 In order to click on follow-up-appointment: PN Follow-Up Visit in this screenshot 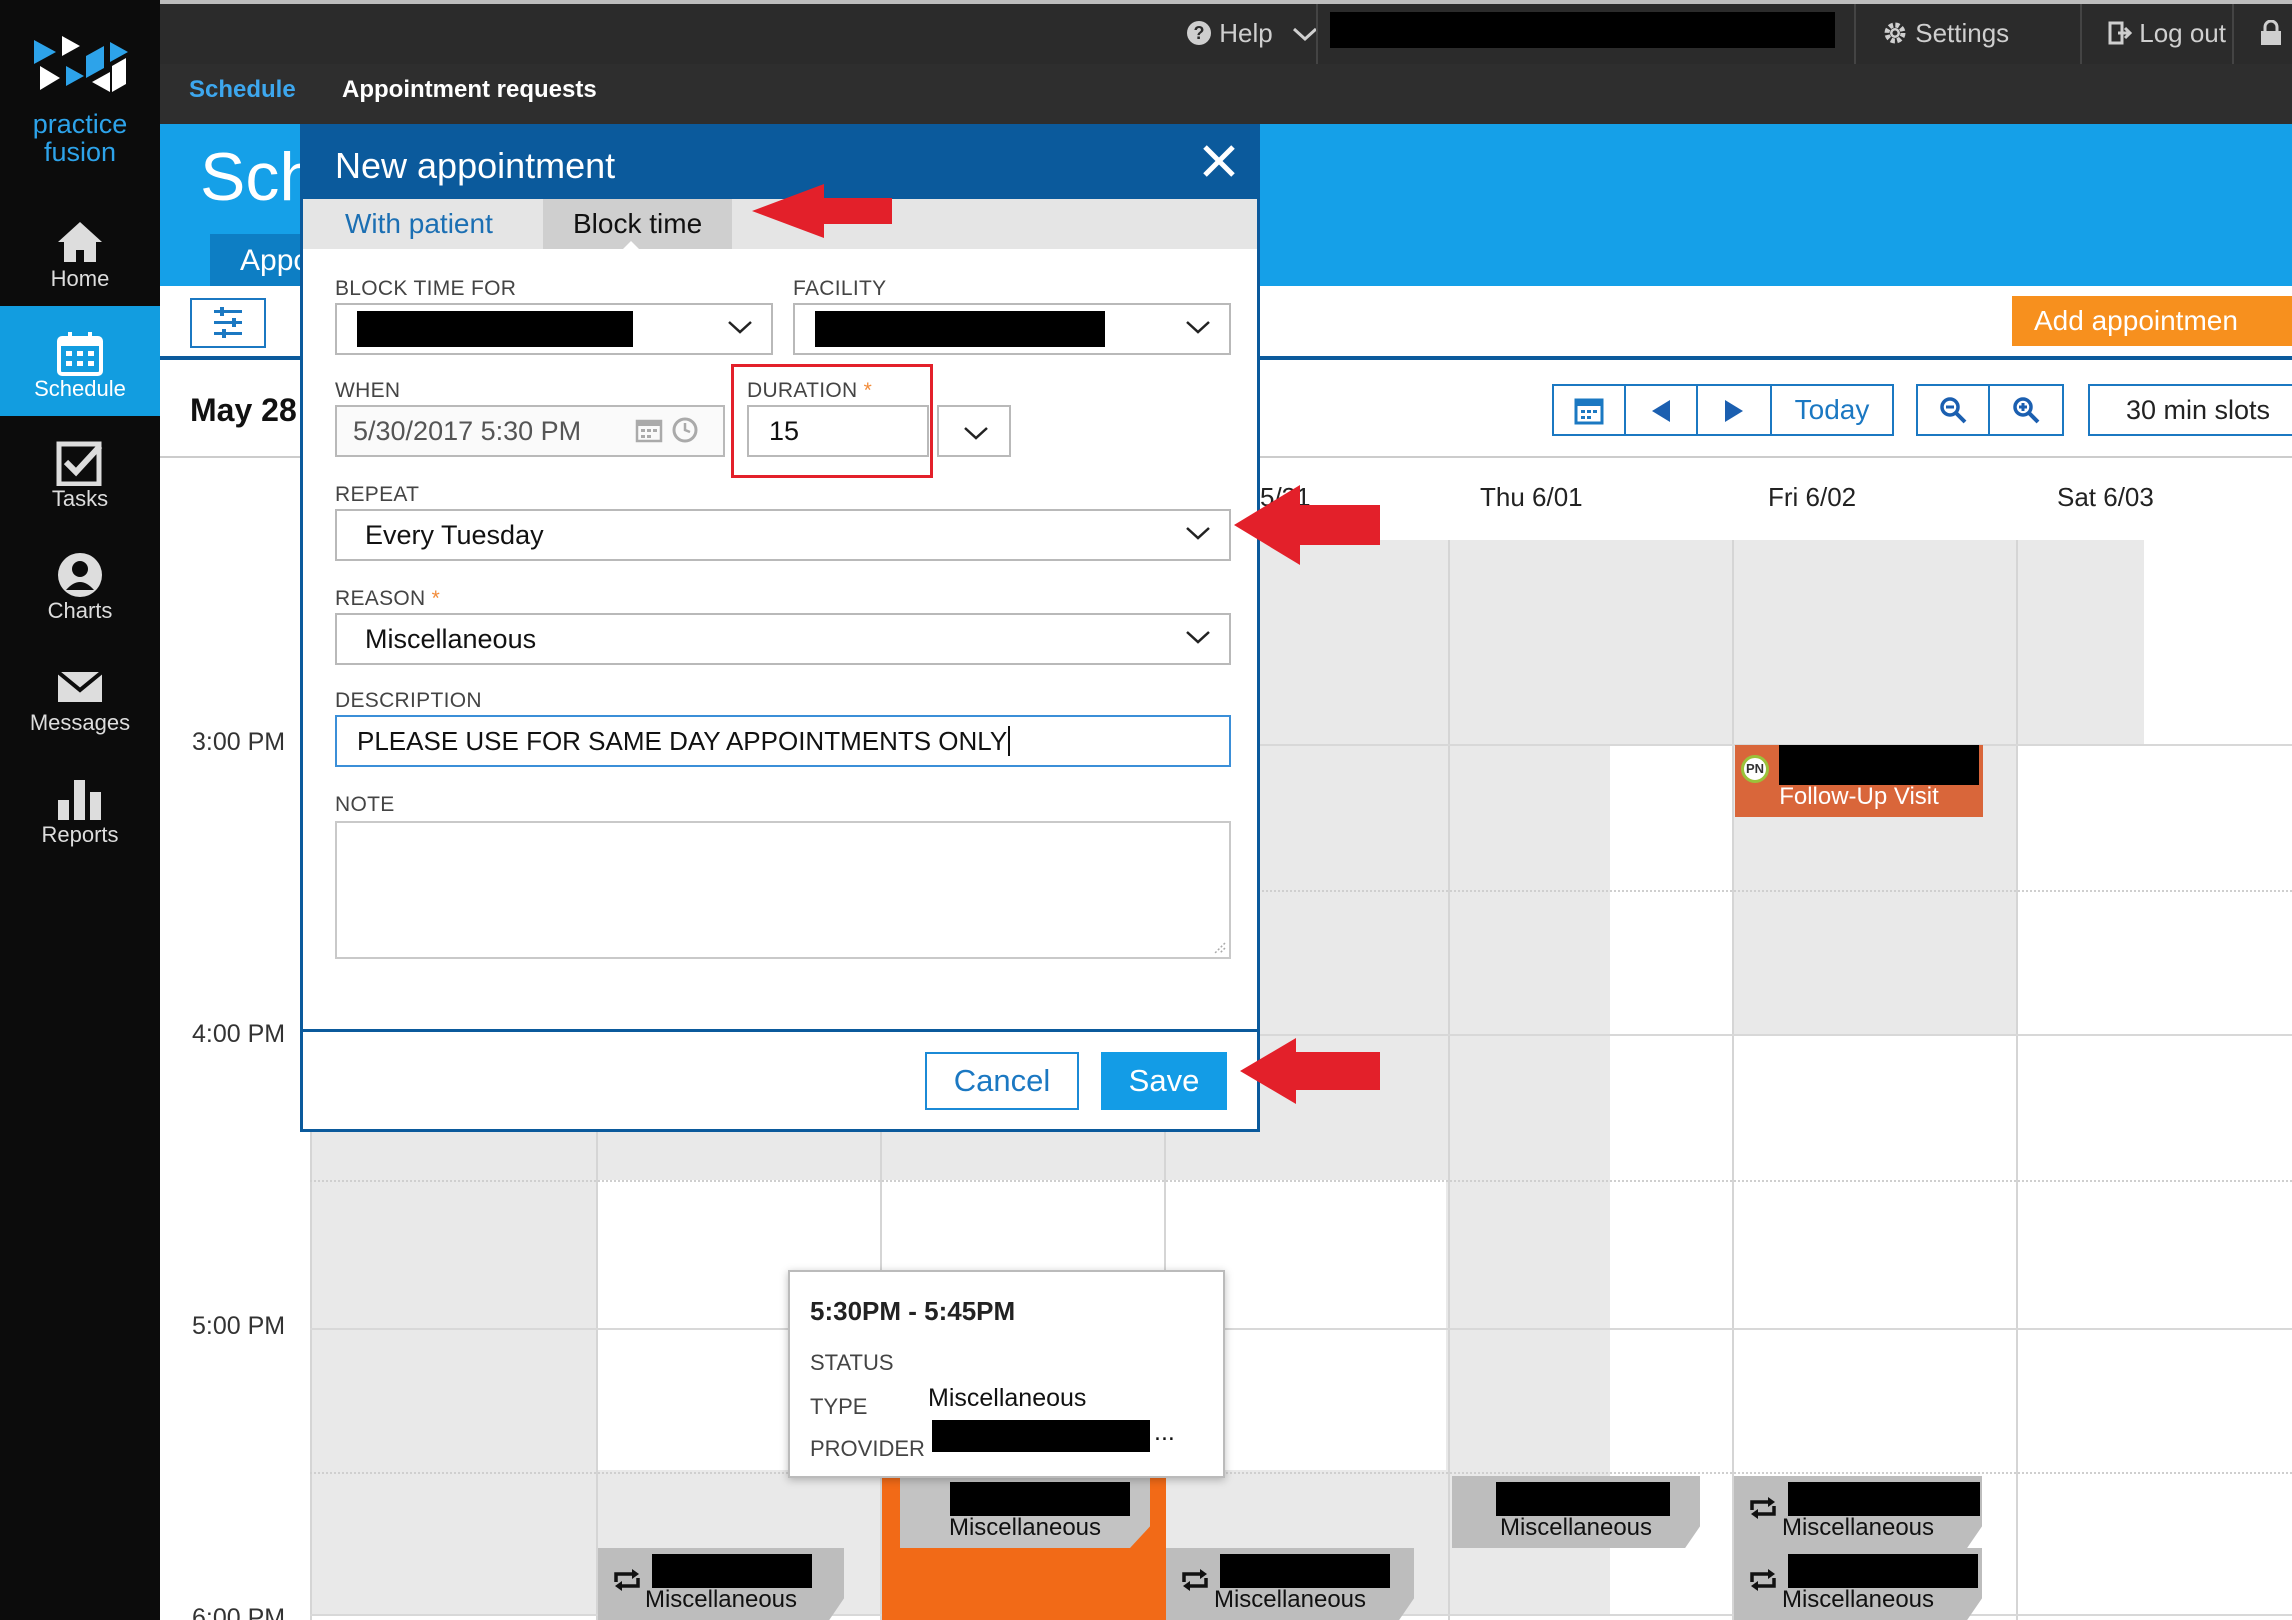, I will do `click(1859, 781)`.